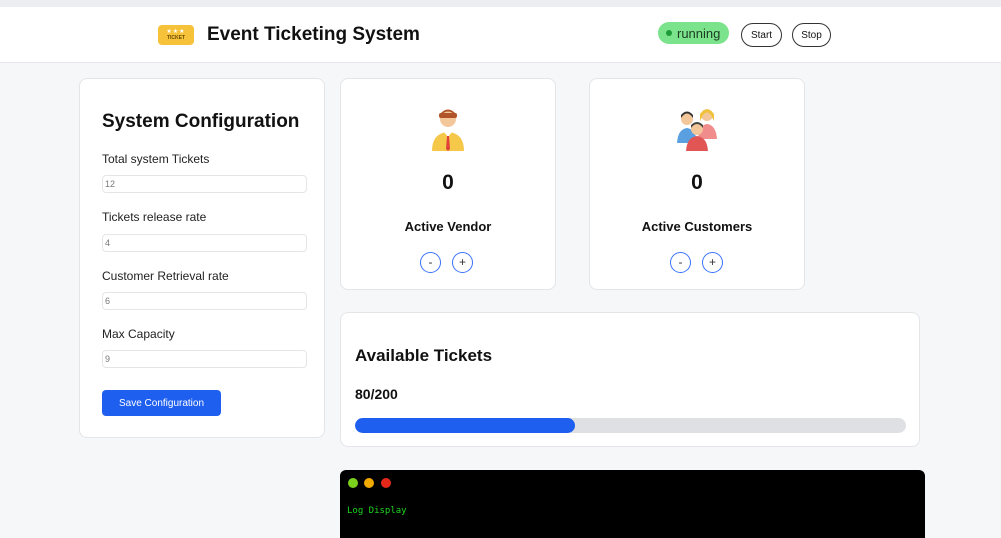 This screenshot has width=1001, height=538. Describe the element at coordinates (630, 425) in the screenshot. I see `tickets-progress-bar` at that location.